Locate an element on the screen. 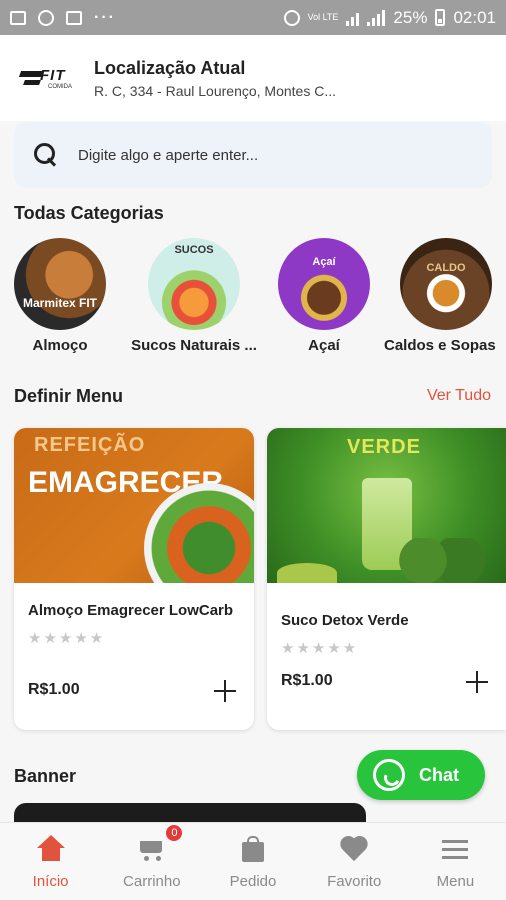  category-caldos-image: CALDO is located at coordinates (446, 284).